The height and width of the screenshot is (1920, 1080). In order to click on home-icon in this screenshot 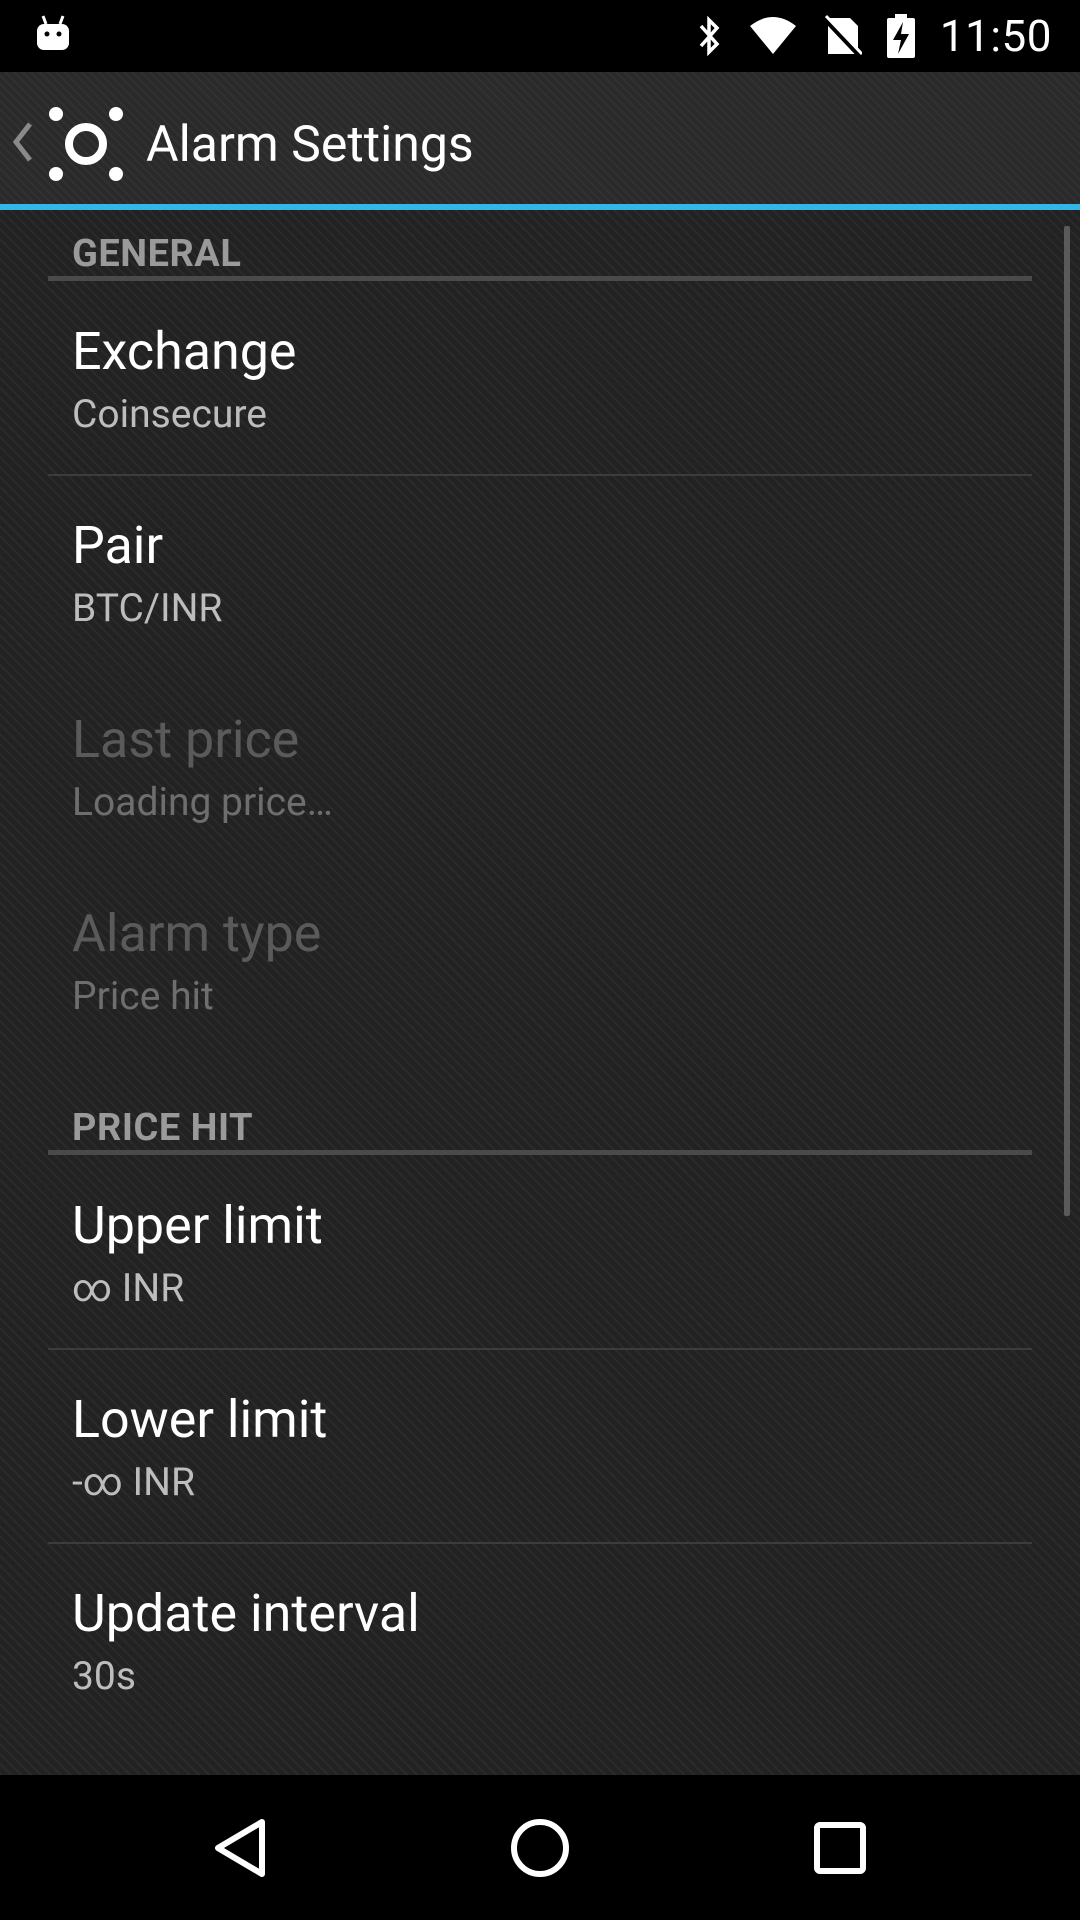, I will do `click(540, 1847)`.